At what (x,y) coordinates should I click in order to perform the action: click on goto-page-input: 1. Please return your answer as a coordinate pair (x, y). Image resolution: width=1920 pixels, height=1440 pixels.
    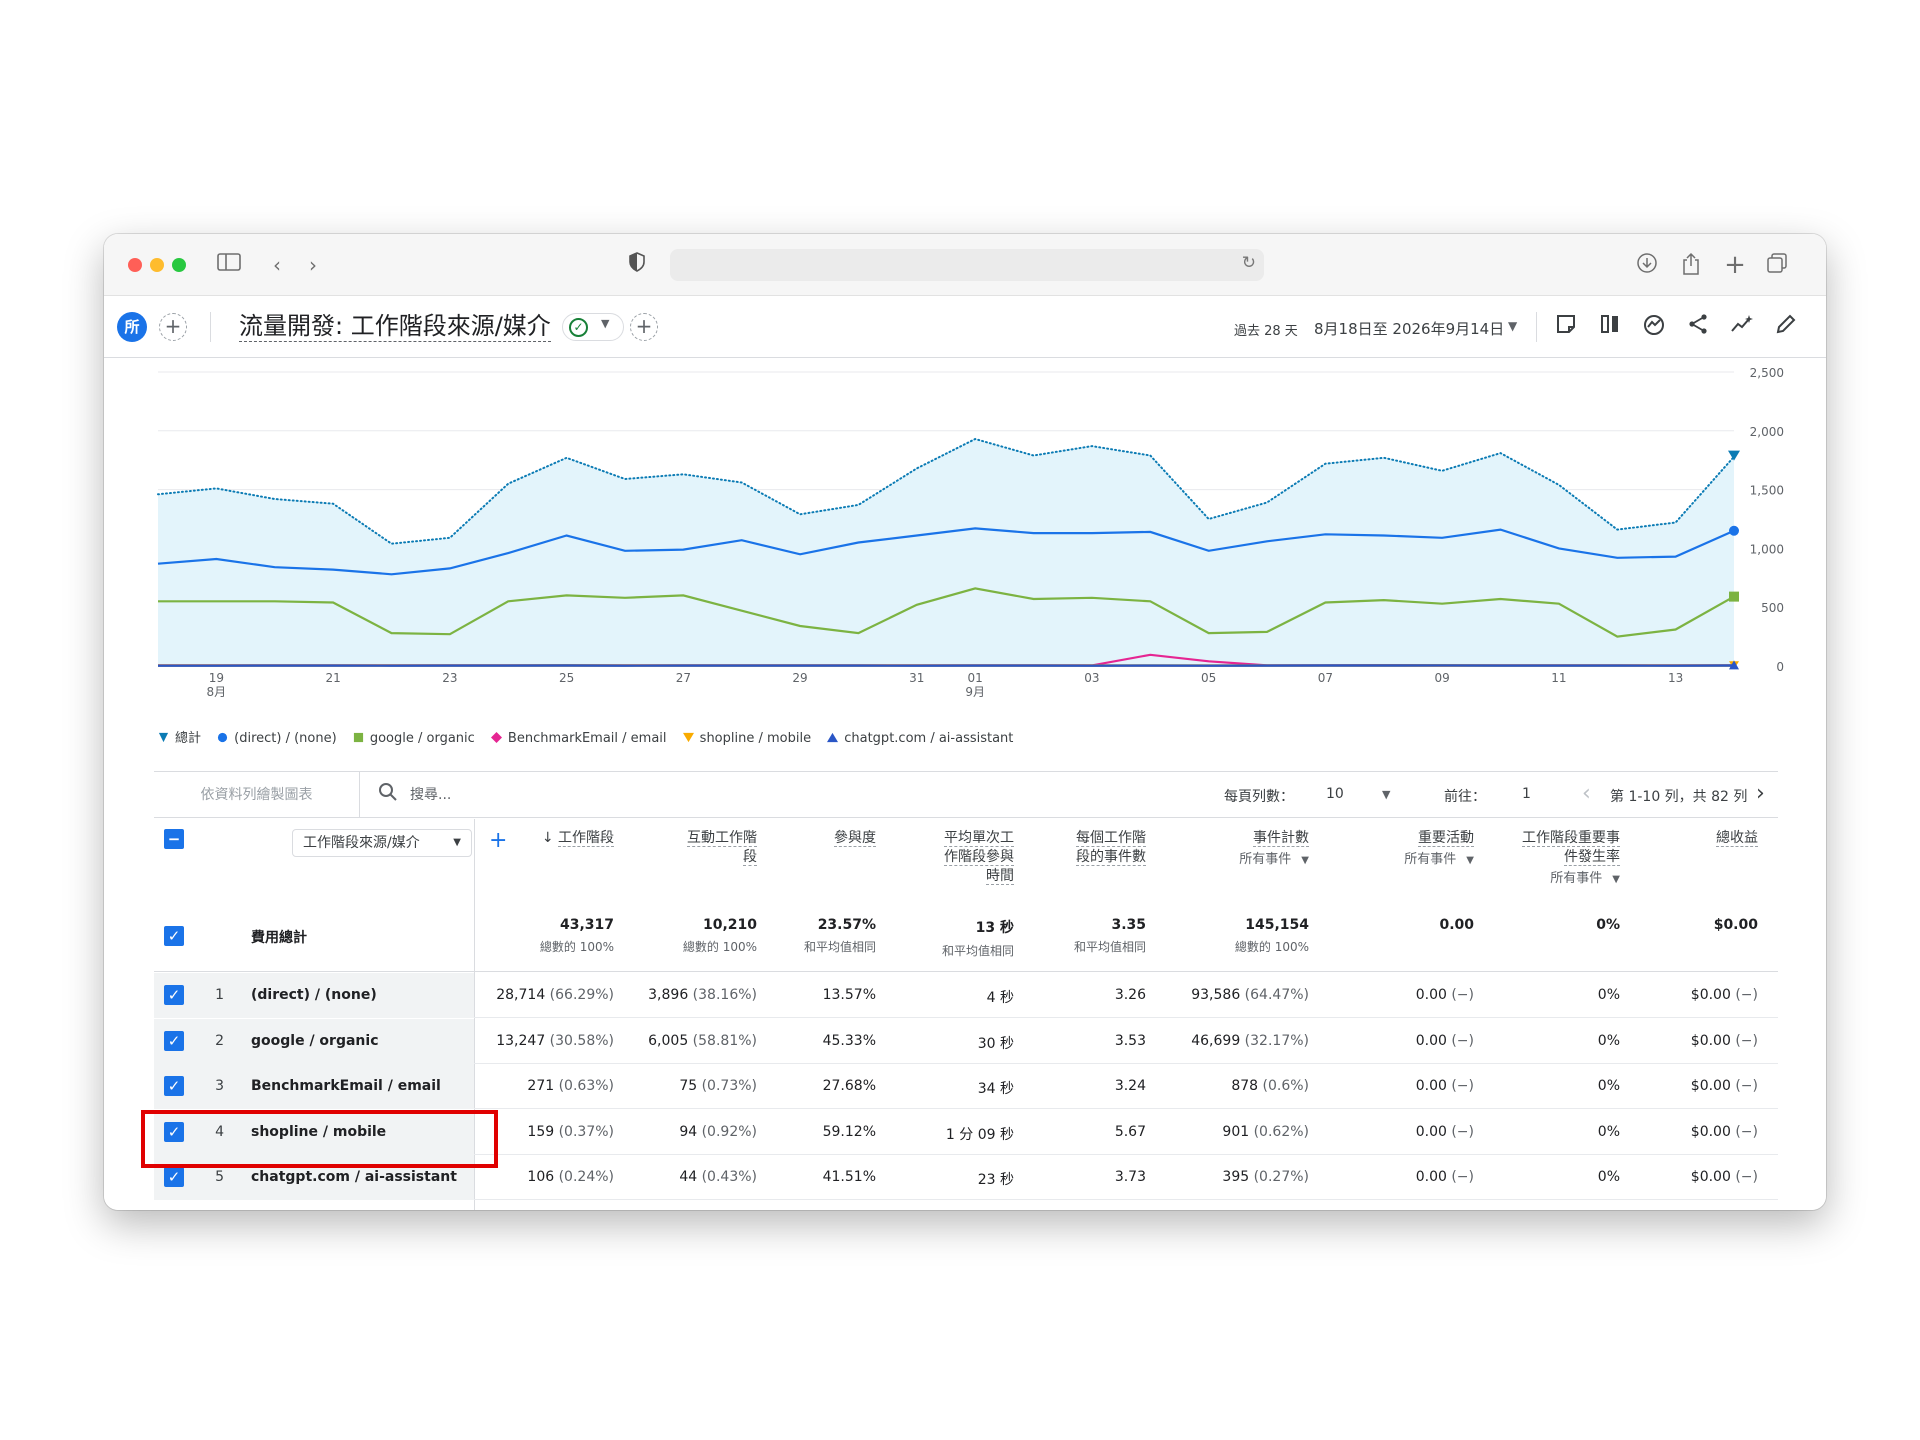
    Looking at the image, I should click on (1526, 794).